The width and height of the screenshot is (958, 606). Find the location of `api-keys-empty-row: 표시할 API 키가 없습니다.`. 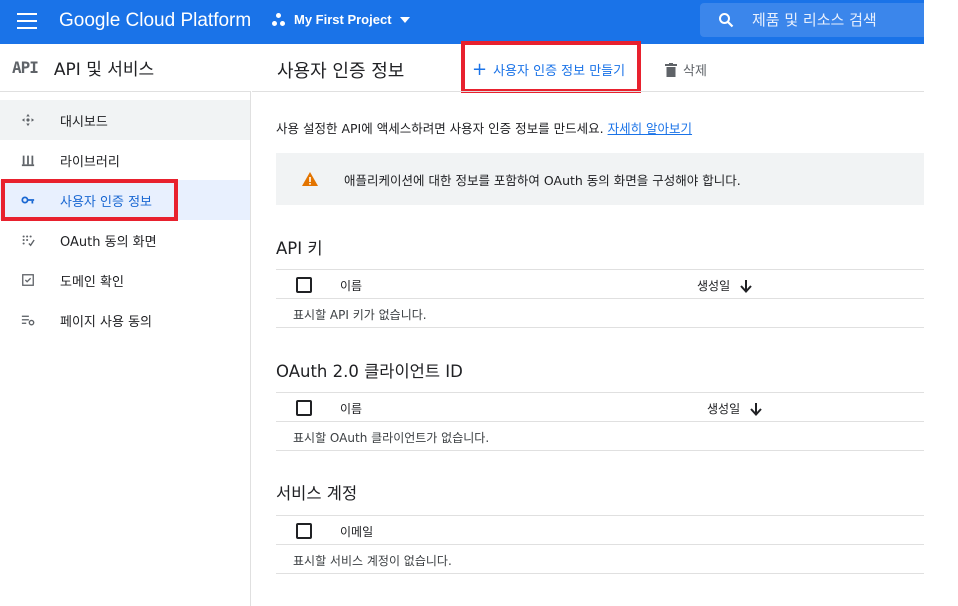

api-keys-empty-row: 표시할 API 키가 없습니다. is located at coordinates (600, 313).